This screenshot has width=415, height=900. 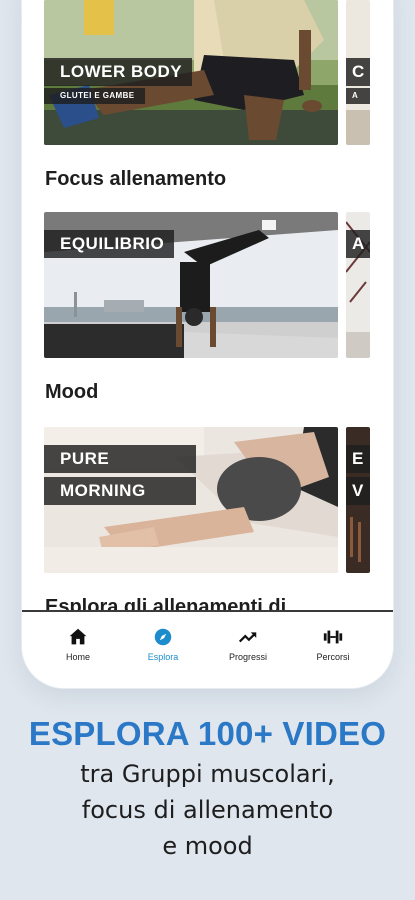 What do you see at coordinates (333, 657) in the screenshot?
I see `nav-label: Percorsi` at bounding box center [333, 657].